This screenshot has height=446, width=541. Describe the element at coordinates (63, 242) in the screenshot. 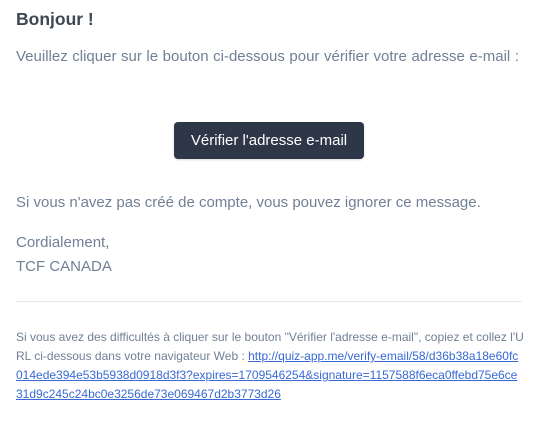

I see `salutation-text: Cordialement,` at that location.